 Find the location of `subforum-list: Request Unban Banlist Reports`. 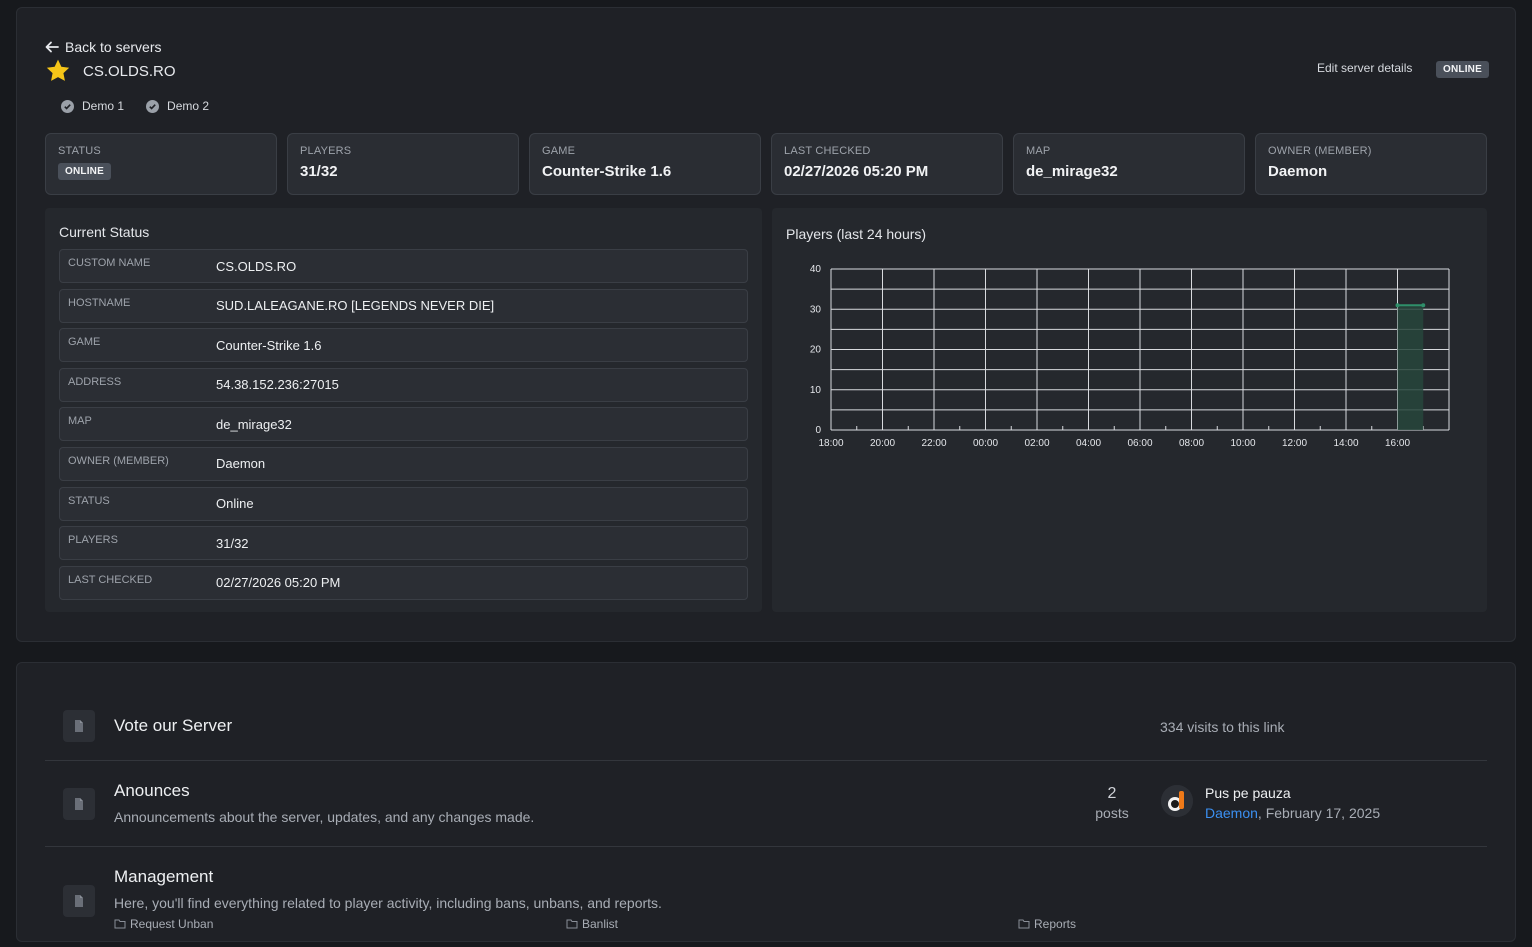

subforum-list: Request Unban Banlist Reports is located at coordinates (792, 924).